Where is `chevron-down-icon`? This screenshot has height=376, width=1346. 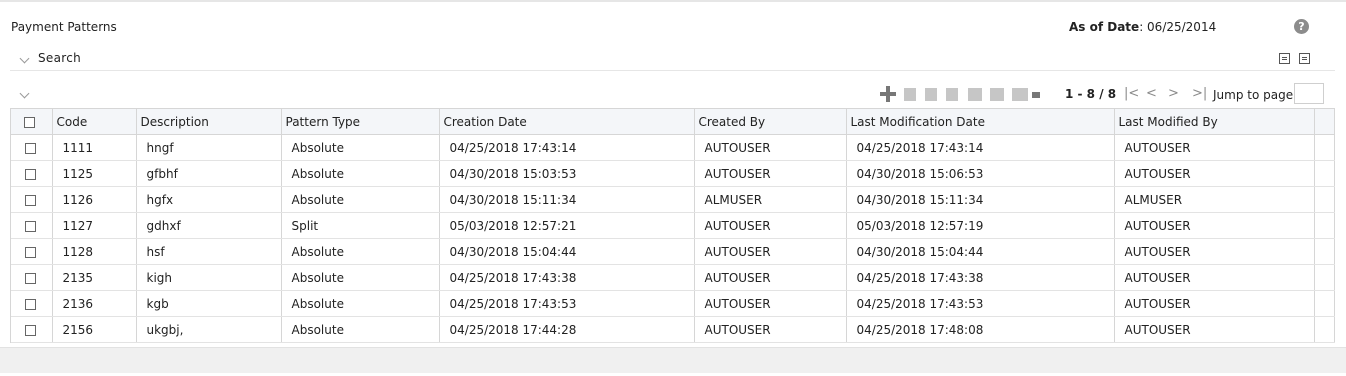
chevron-down-icon is located at coordinates (24, 58).